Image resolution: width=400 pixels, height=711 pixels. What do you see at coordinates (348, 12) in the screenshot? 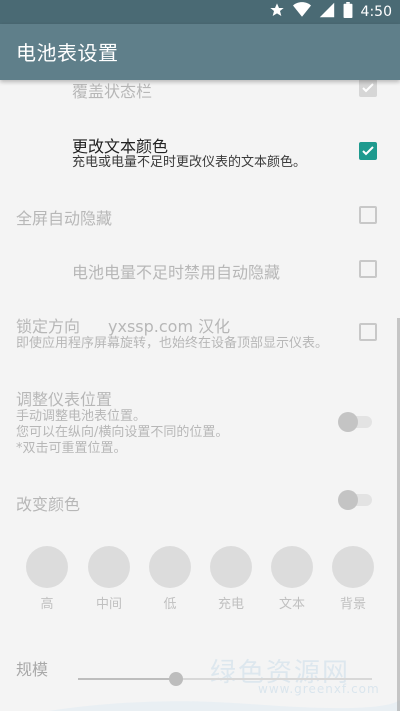
I see `battery-icon` at bounding box center [348, 12].